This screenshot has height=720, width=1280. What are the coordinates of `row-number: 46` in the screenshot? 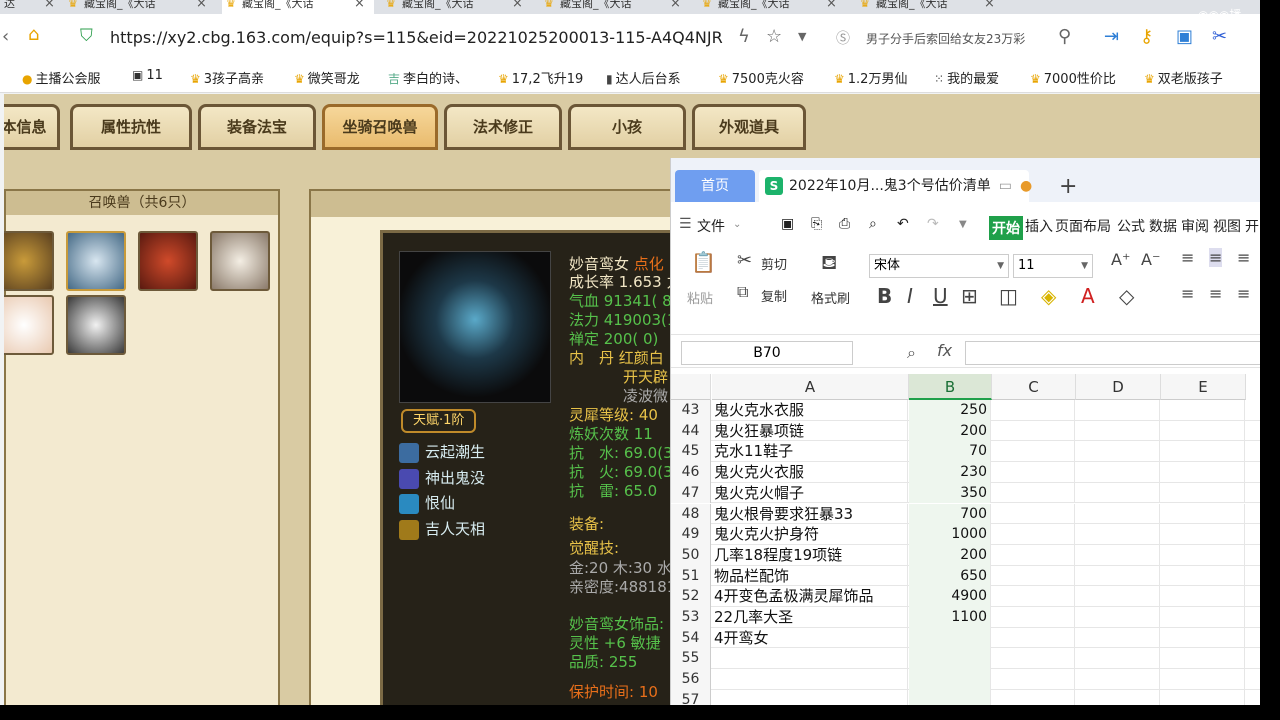 It's located at (691, 472).